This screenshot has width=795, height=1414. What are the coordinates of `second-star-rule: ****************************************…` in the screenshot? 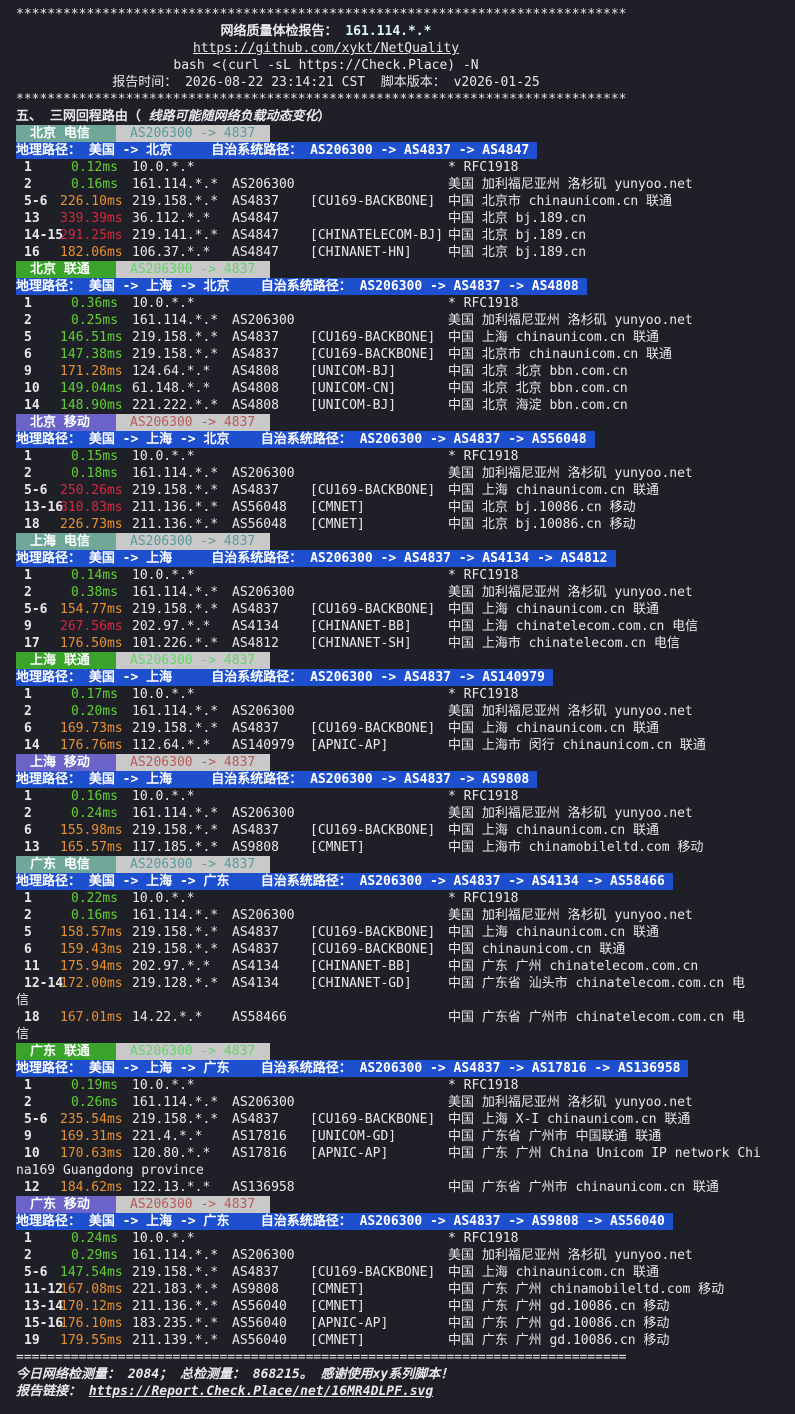 It's located at (321, 99).